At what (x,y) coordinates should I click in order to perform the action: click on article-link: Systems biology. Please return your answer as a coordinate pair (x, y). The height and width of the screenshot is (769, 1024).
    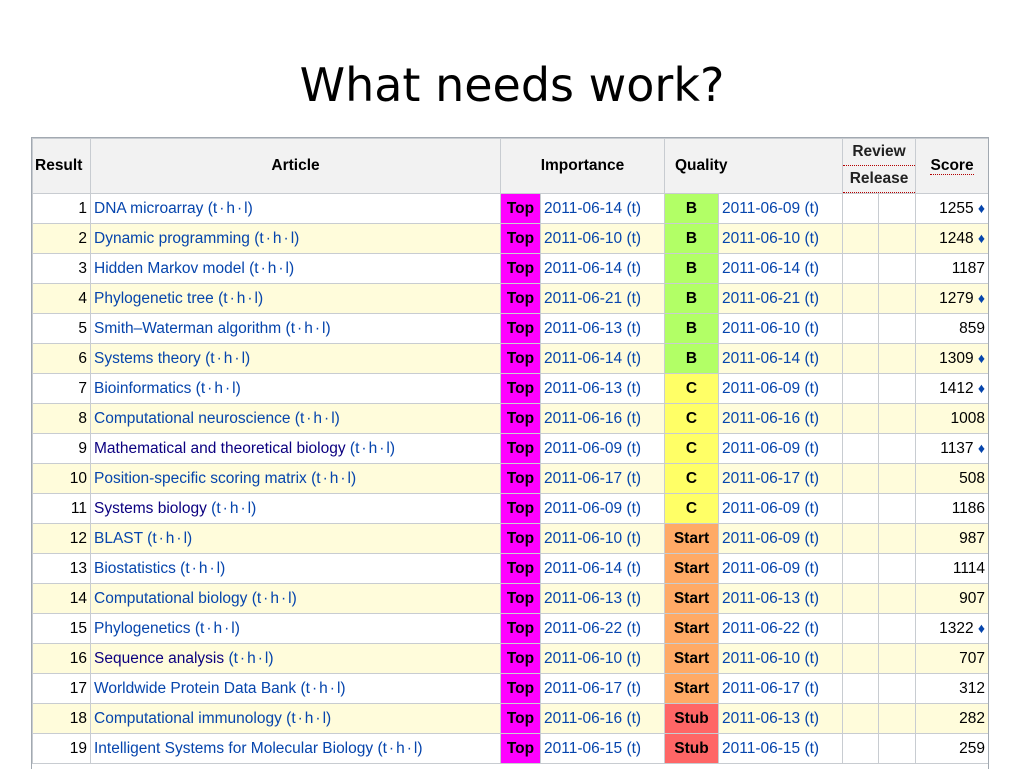
    Looking at the image, I should click on (150, 508).